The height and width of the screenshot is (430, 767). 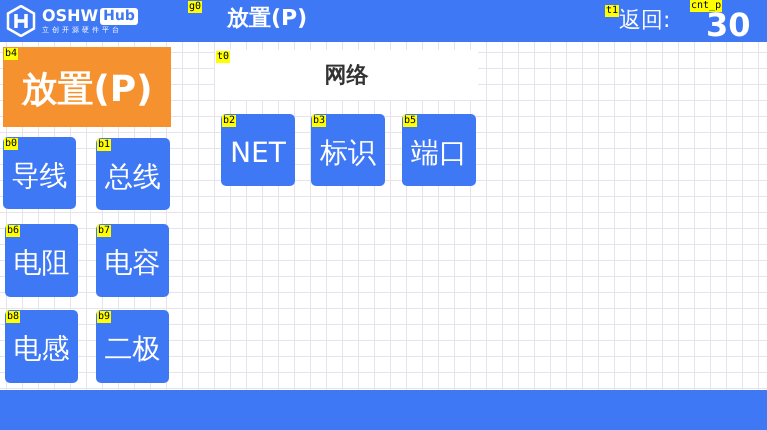 What do you see at coordinates (706, 6) in the screenshot?
I see `component-tag: cnt_p` at bounding box center [706, 6].